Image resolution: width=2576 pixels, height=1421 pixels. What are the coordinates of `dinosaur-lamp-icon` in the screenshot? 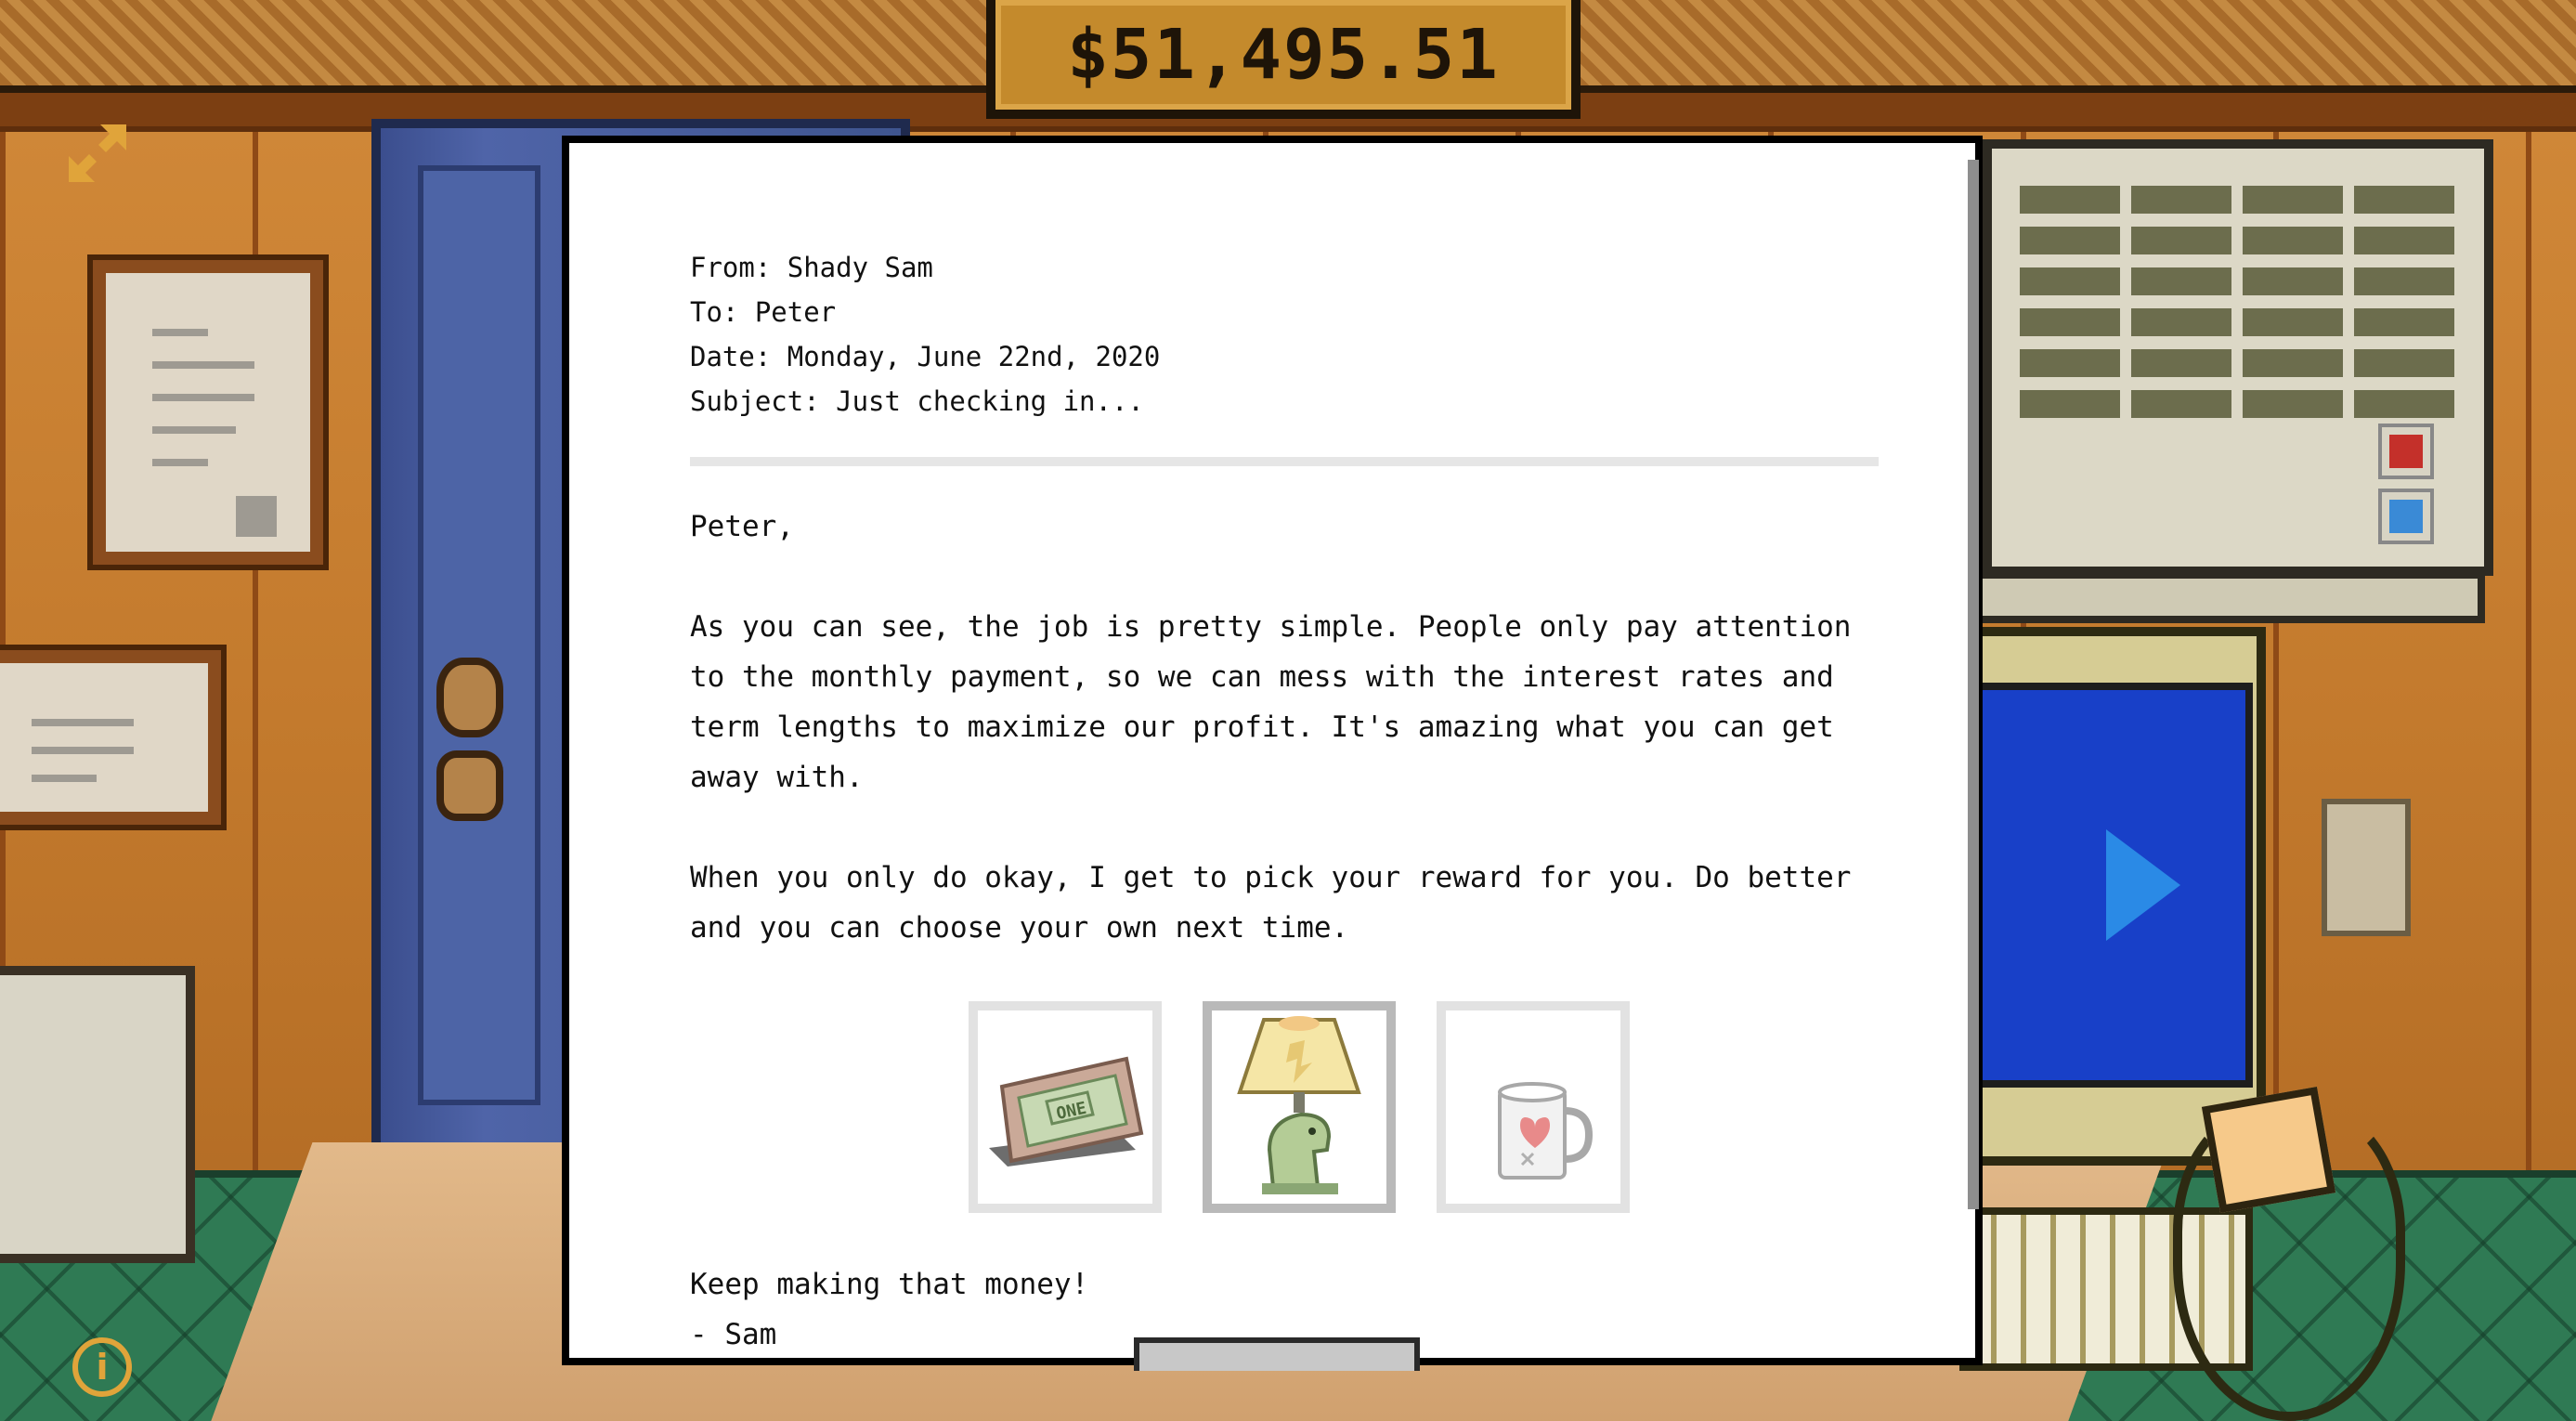 It's located at (1299, 1105).